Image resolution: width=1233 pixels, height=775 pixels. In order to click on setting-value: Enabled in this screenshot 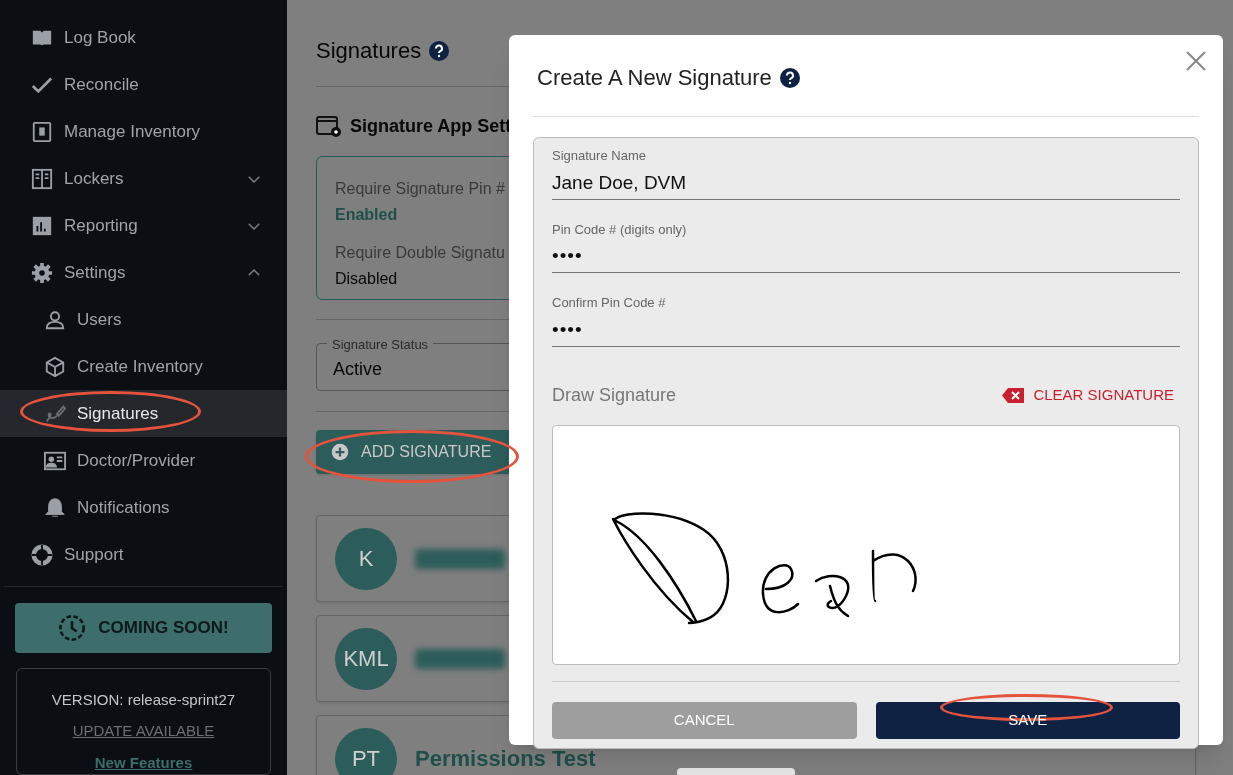, I will do `click(367, 215)`.